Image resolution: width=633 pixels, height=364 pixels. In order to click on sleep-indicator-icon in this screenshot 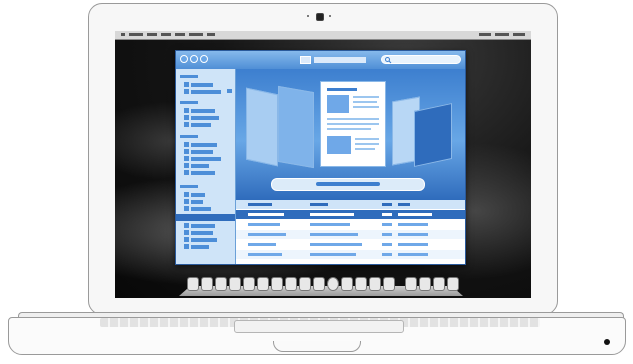, I will do `click(607, 342)`.